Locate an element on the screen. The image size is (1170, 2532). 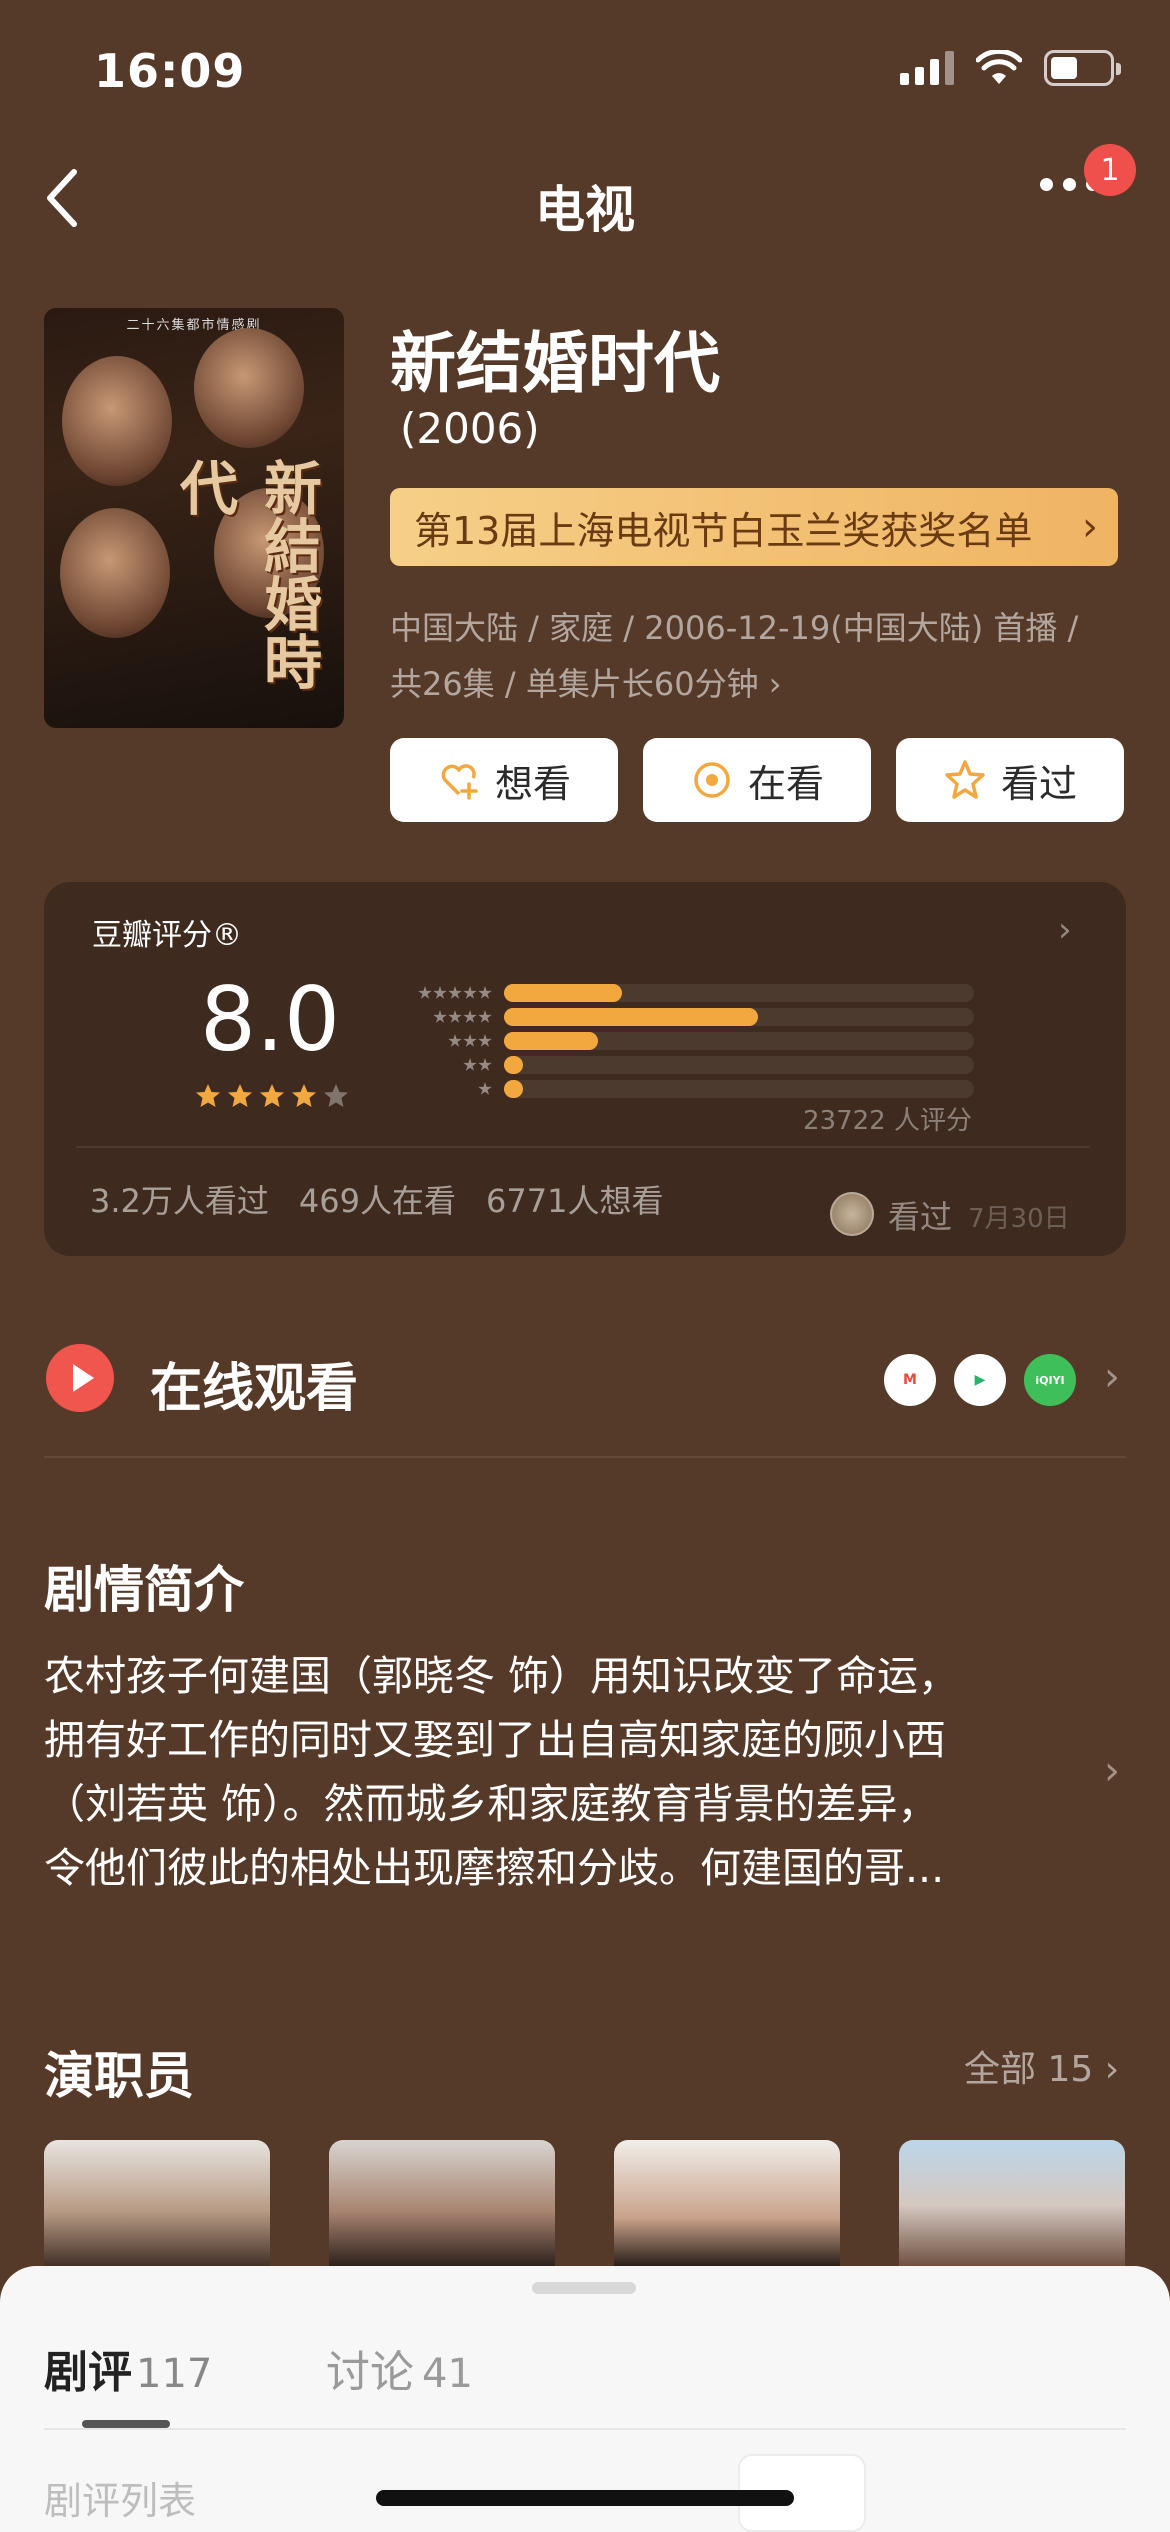
tab-underline is located at coordinates (126, 2424).